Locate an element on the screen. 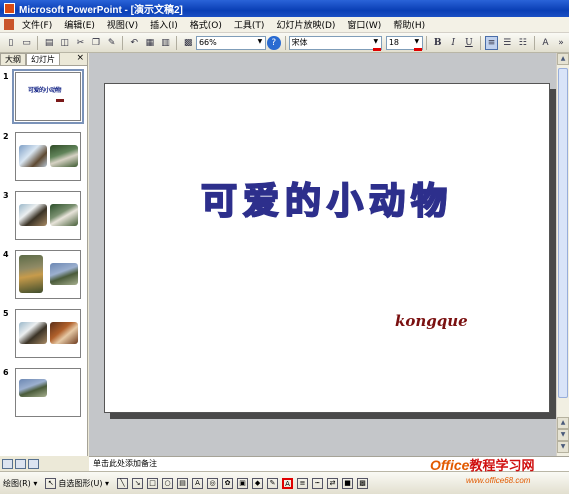  window-title: Microsoft PowerPoint - [演示文稿2] is located at coordinates (101, 10).